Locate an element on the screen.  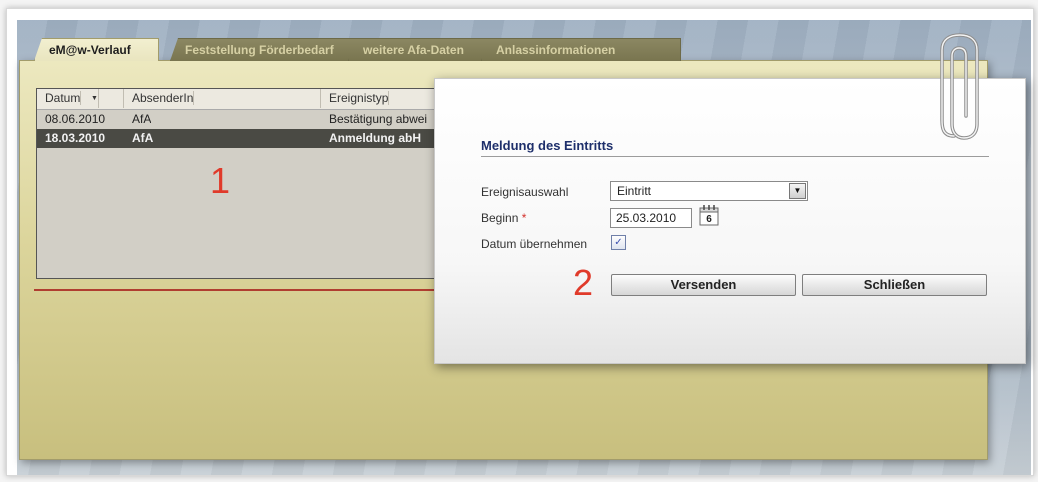
annotation-marker-1: 1 is located at coordinates (220, 180).